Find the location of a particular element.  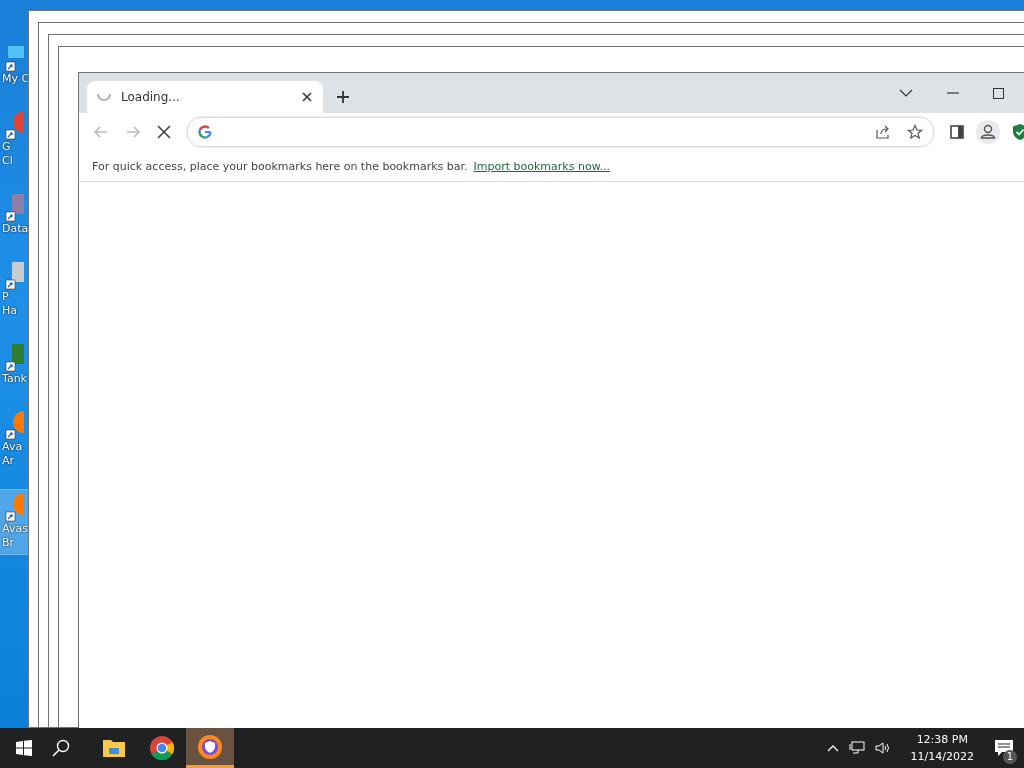

shield-icon is located at coordinates (1018, 132).